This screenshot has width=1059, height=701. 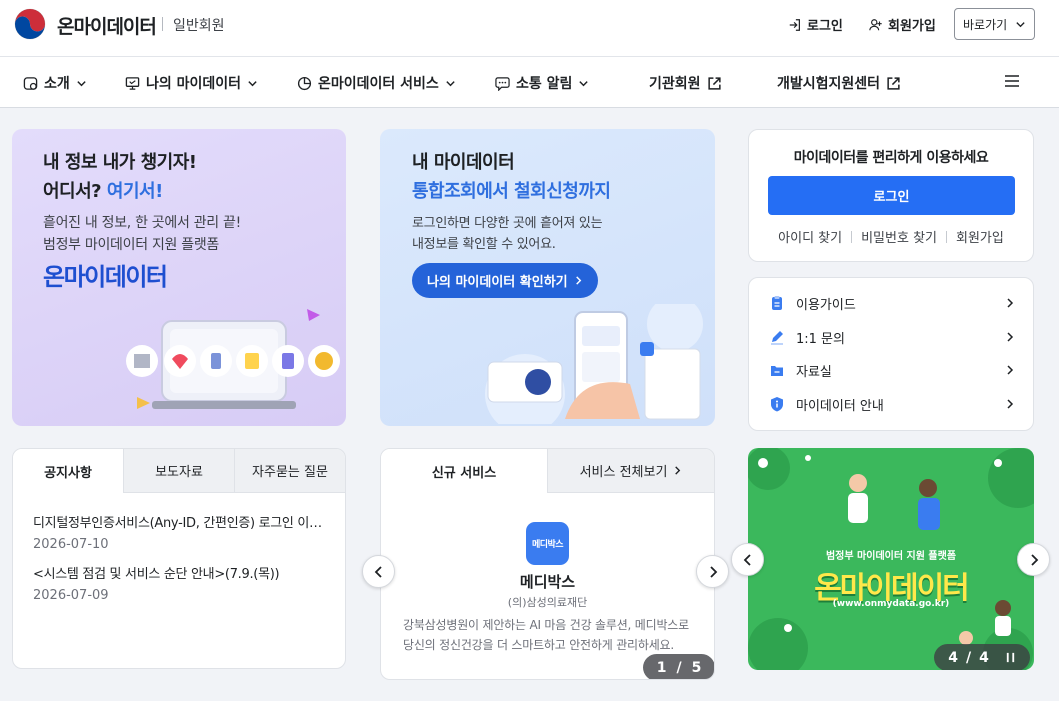 I want to click on notice-item: <시스템 점검 및 서비스 순단 안내>(7.9.(목)) 2026-07-09, so click(x=183, y=583).